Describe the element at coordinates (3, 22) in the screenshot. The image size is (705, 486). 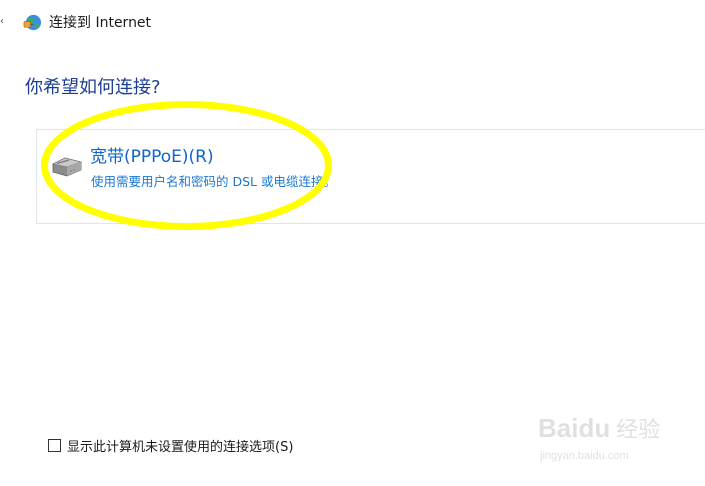
I see `back-button: ‹` at that location.